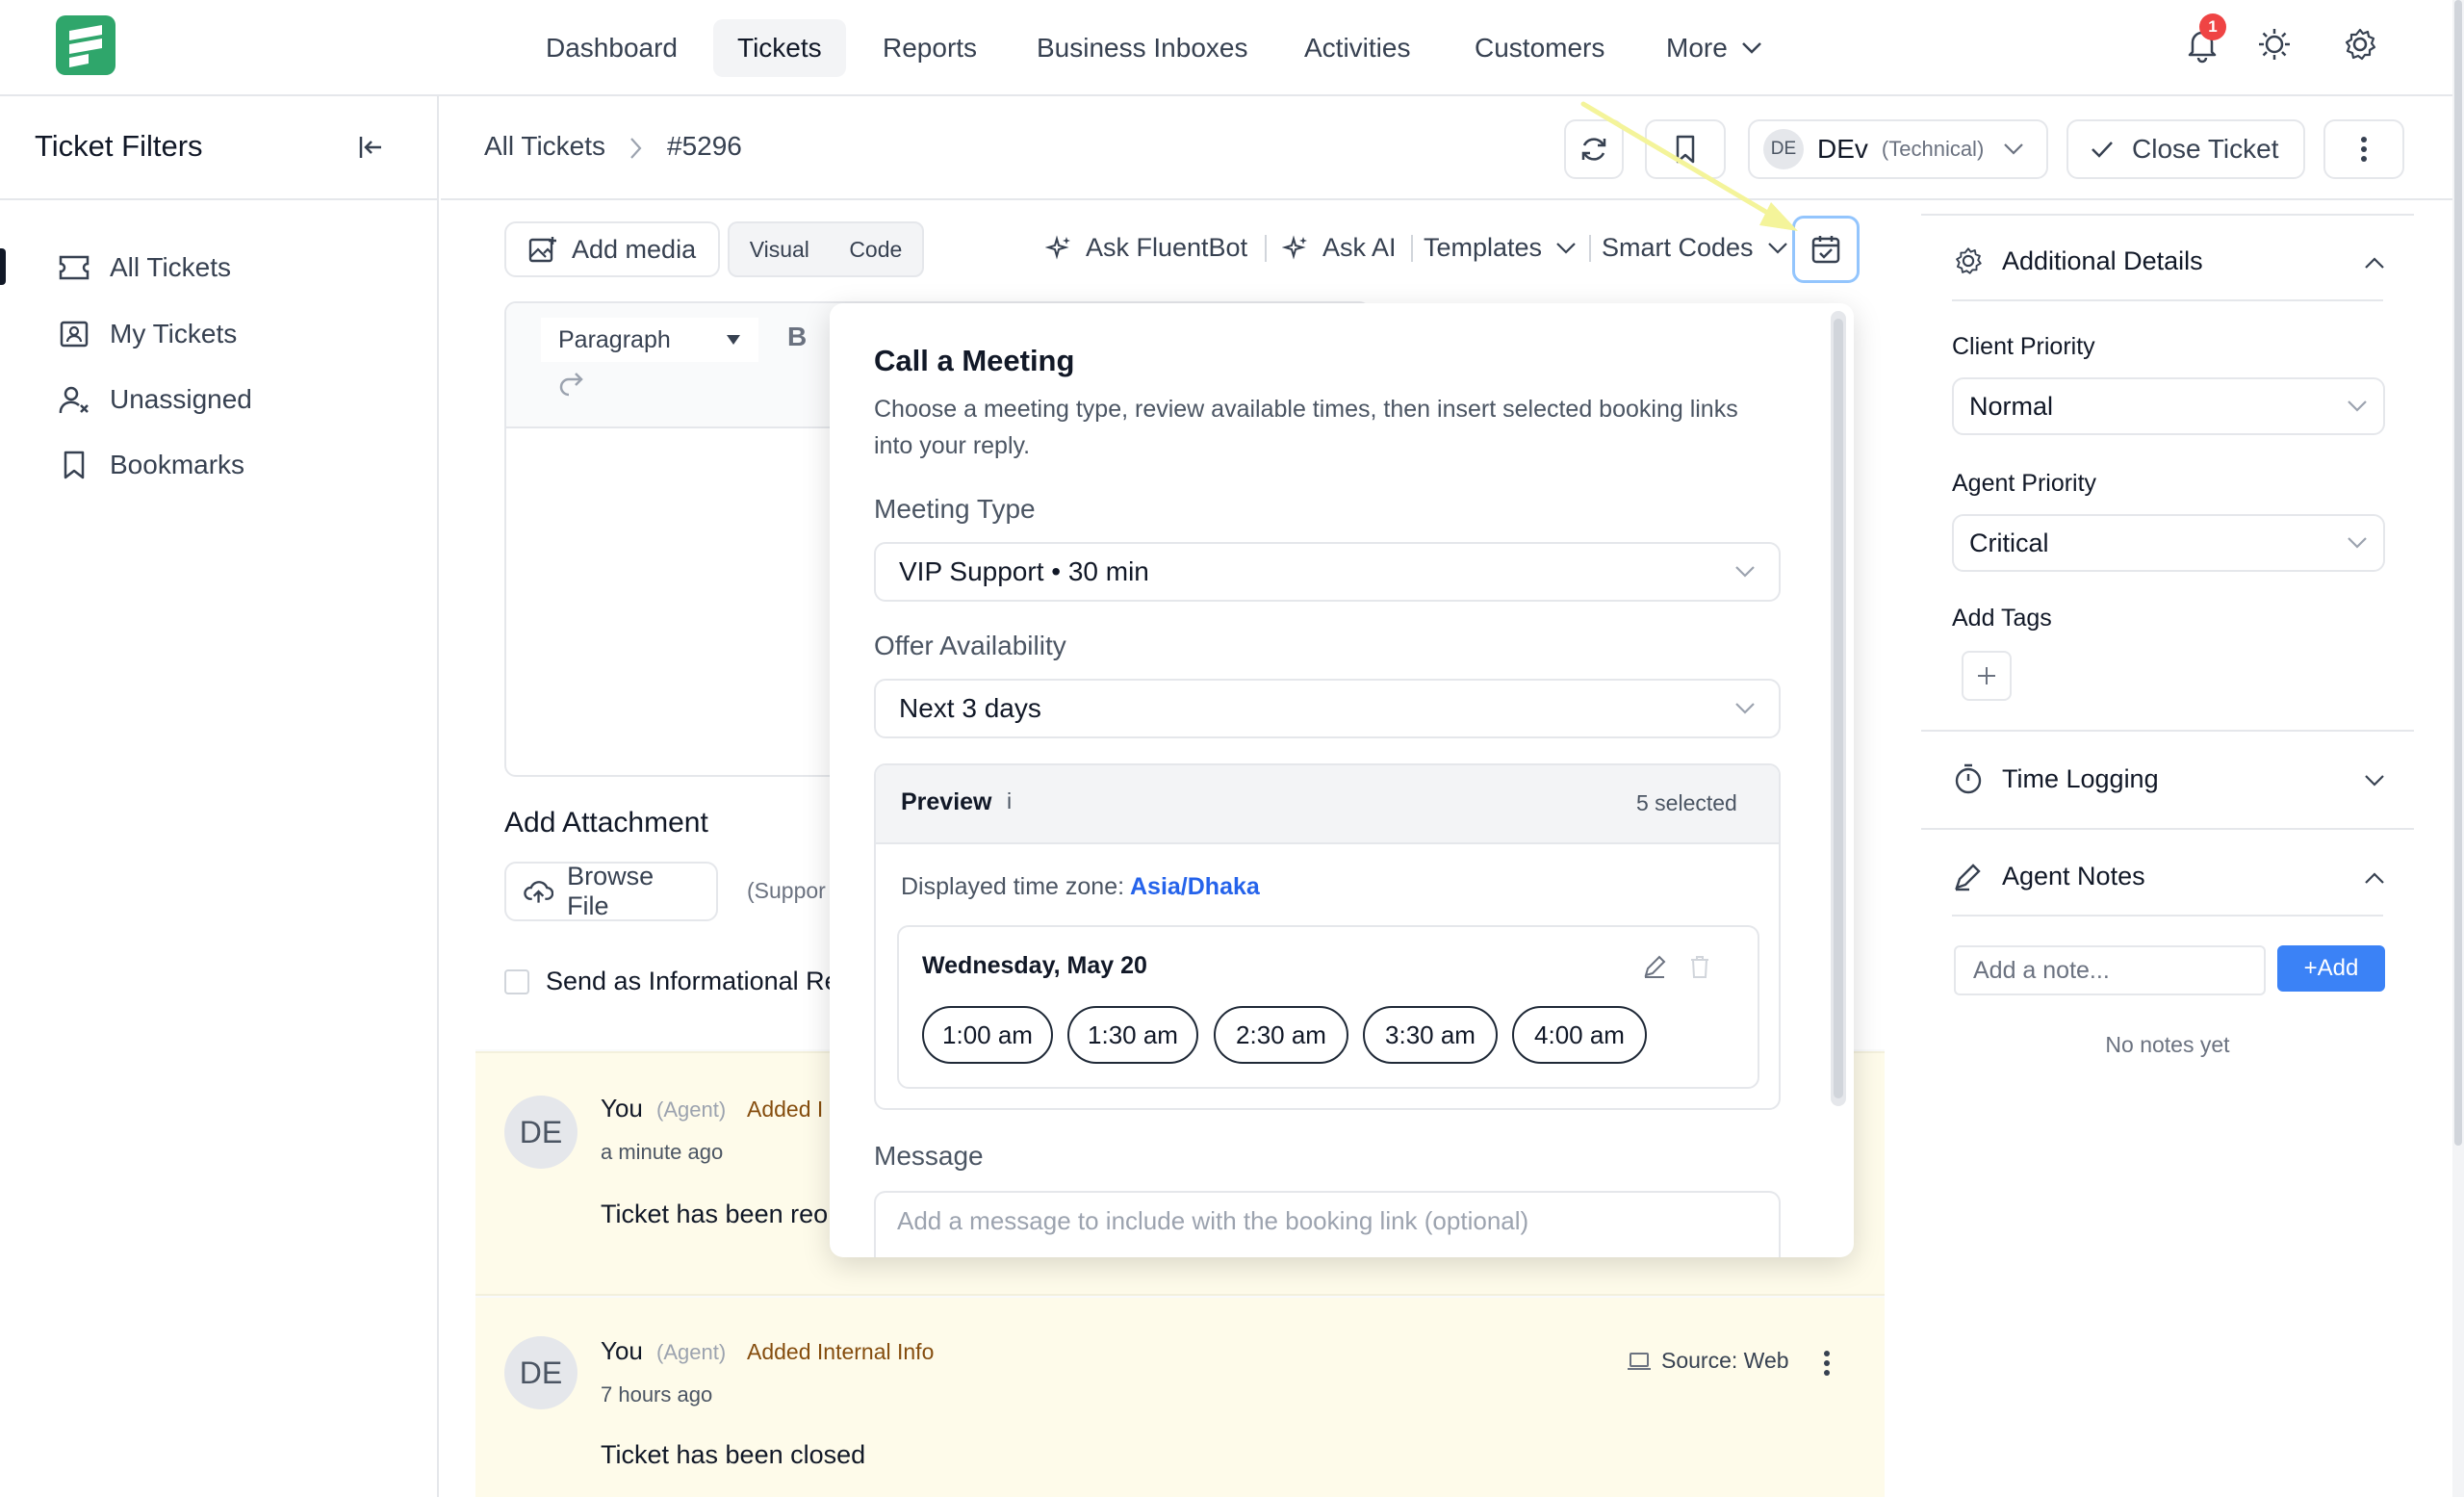 Image resolution: width=2464 pixels, height=1497 pixels. I want to click on nav-customers: Customers, so click(1539, 48).